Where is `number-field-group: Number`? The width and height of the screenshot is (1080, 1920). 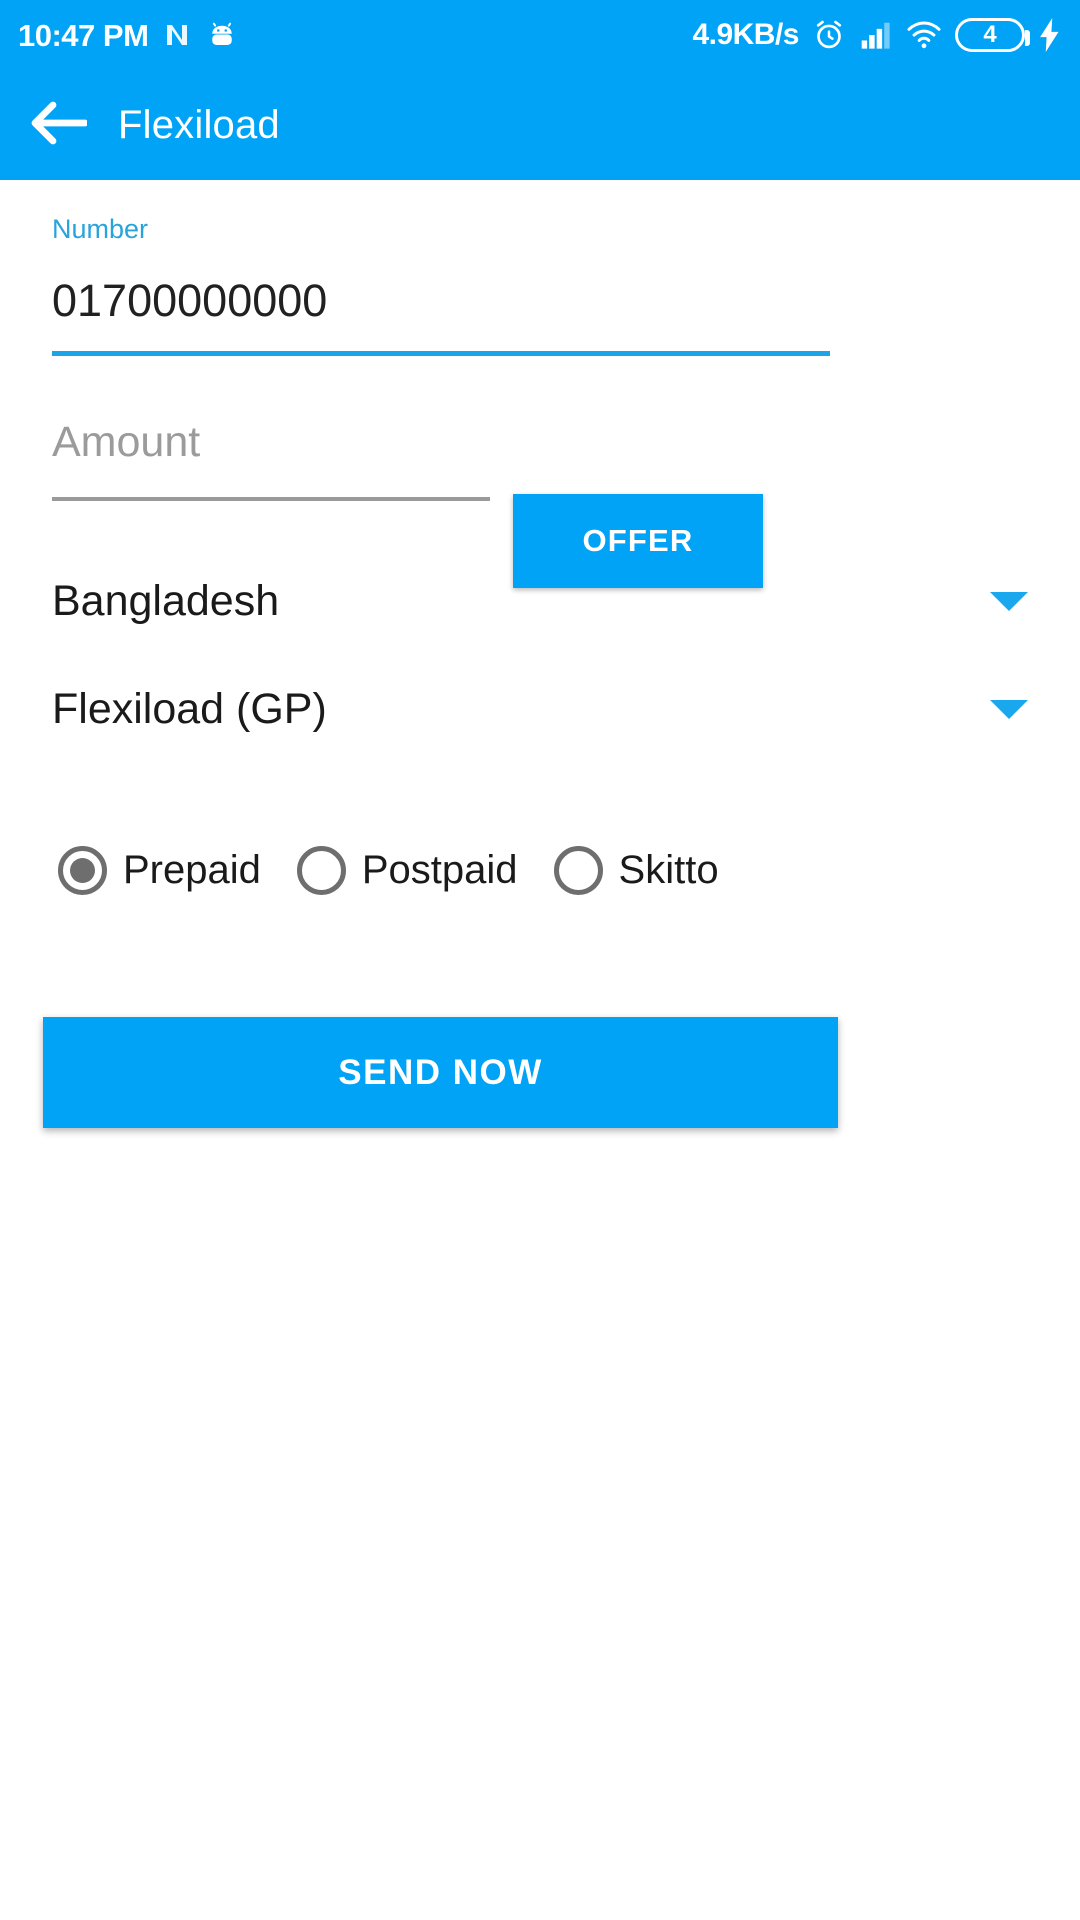
number-field-group: Number is located at coordinates (441, 286).